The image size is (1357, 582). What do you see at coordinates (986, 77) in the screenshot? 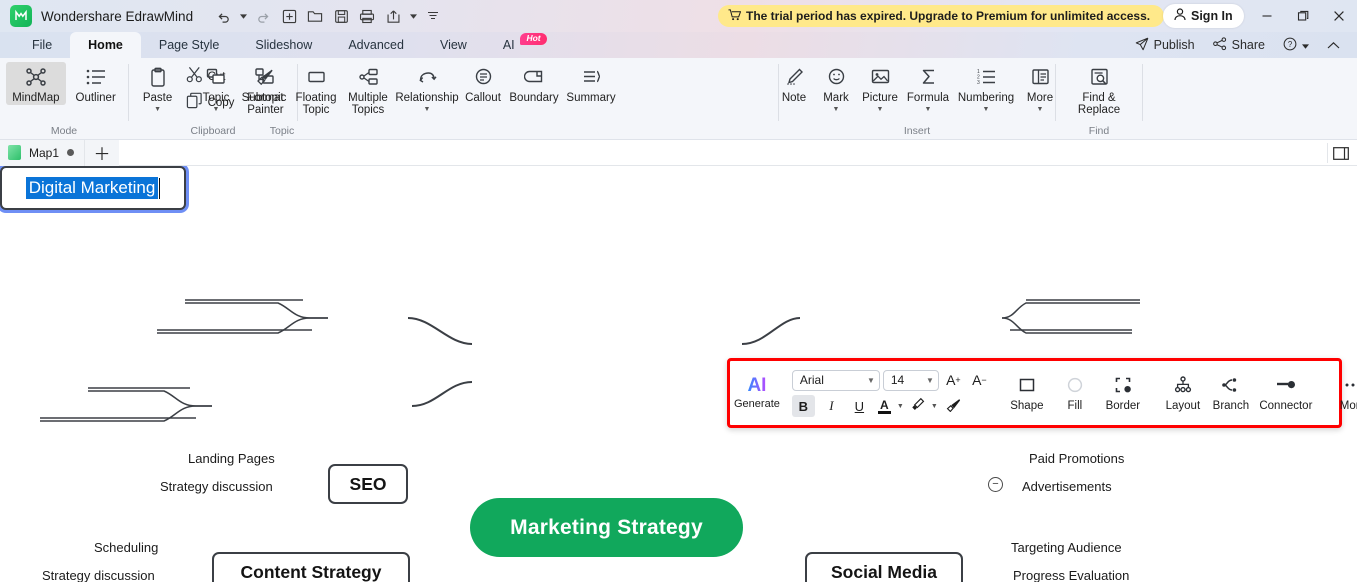
I see `numbering-icon: 123` at bounding box center [986, 77].